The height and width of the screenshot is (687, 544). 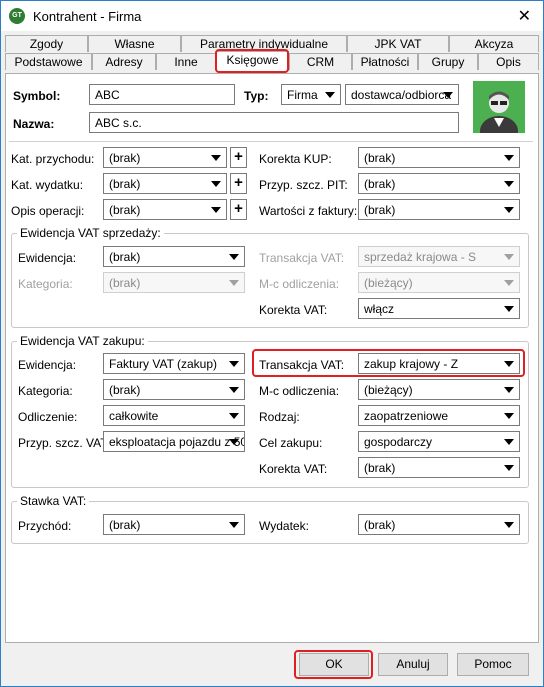 What do you see at coordinates (134, 43) in the screenshot?
I see `tab-wlasne: Własne` at bounding box center [134, 43].